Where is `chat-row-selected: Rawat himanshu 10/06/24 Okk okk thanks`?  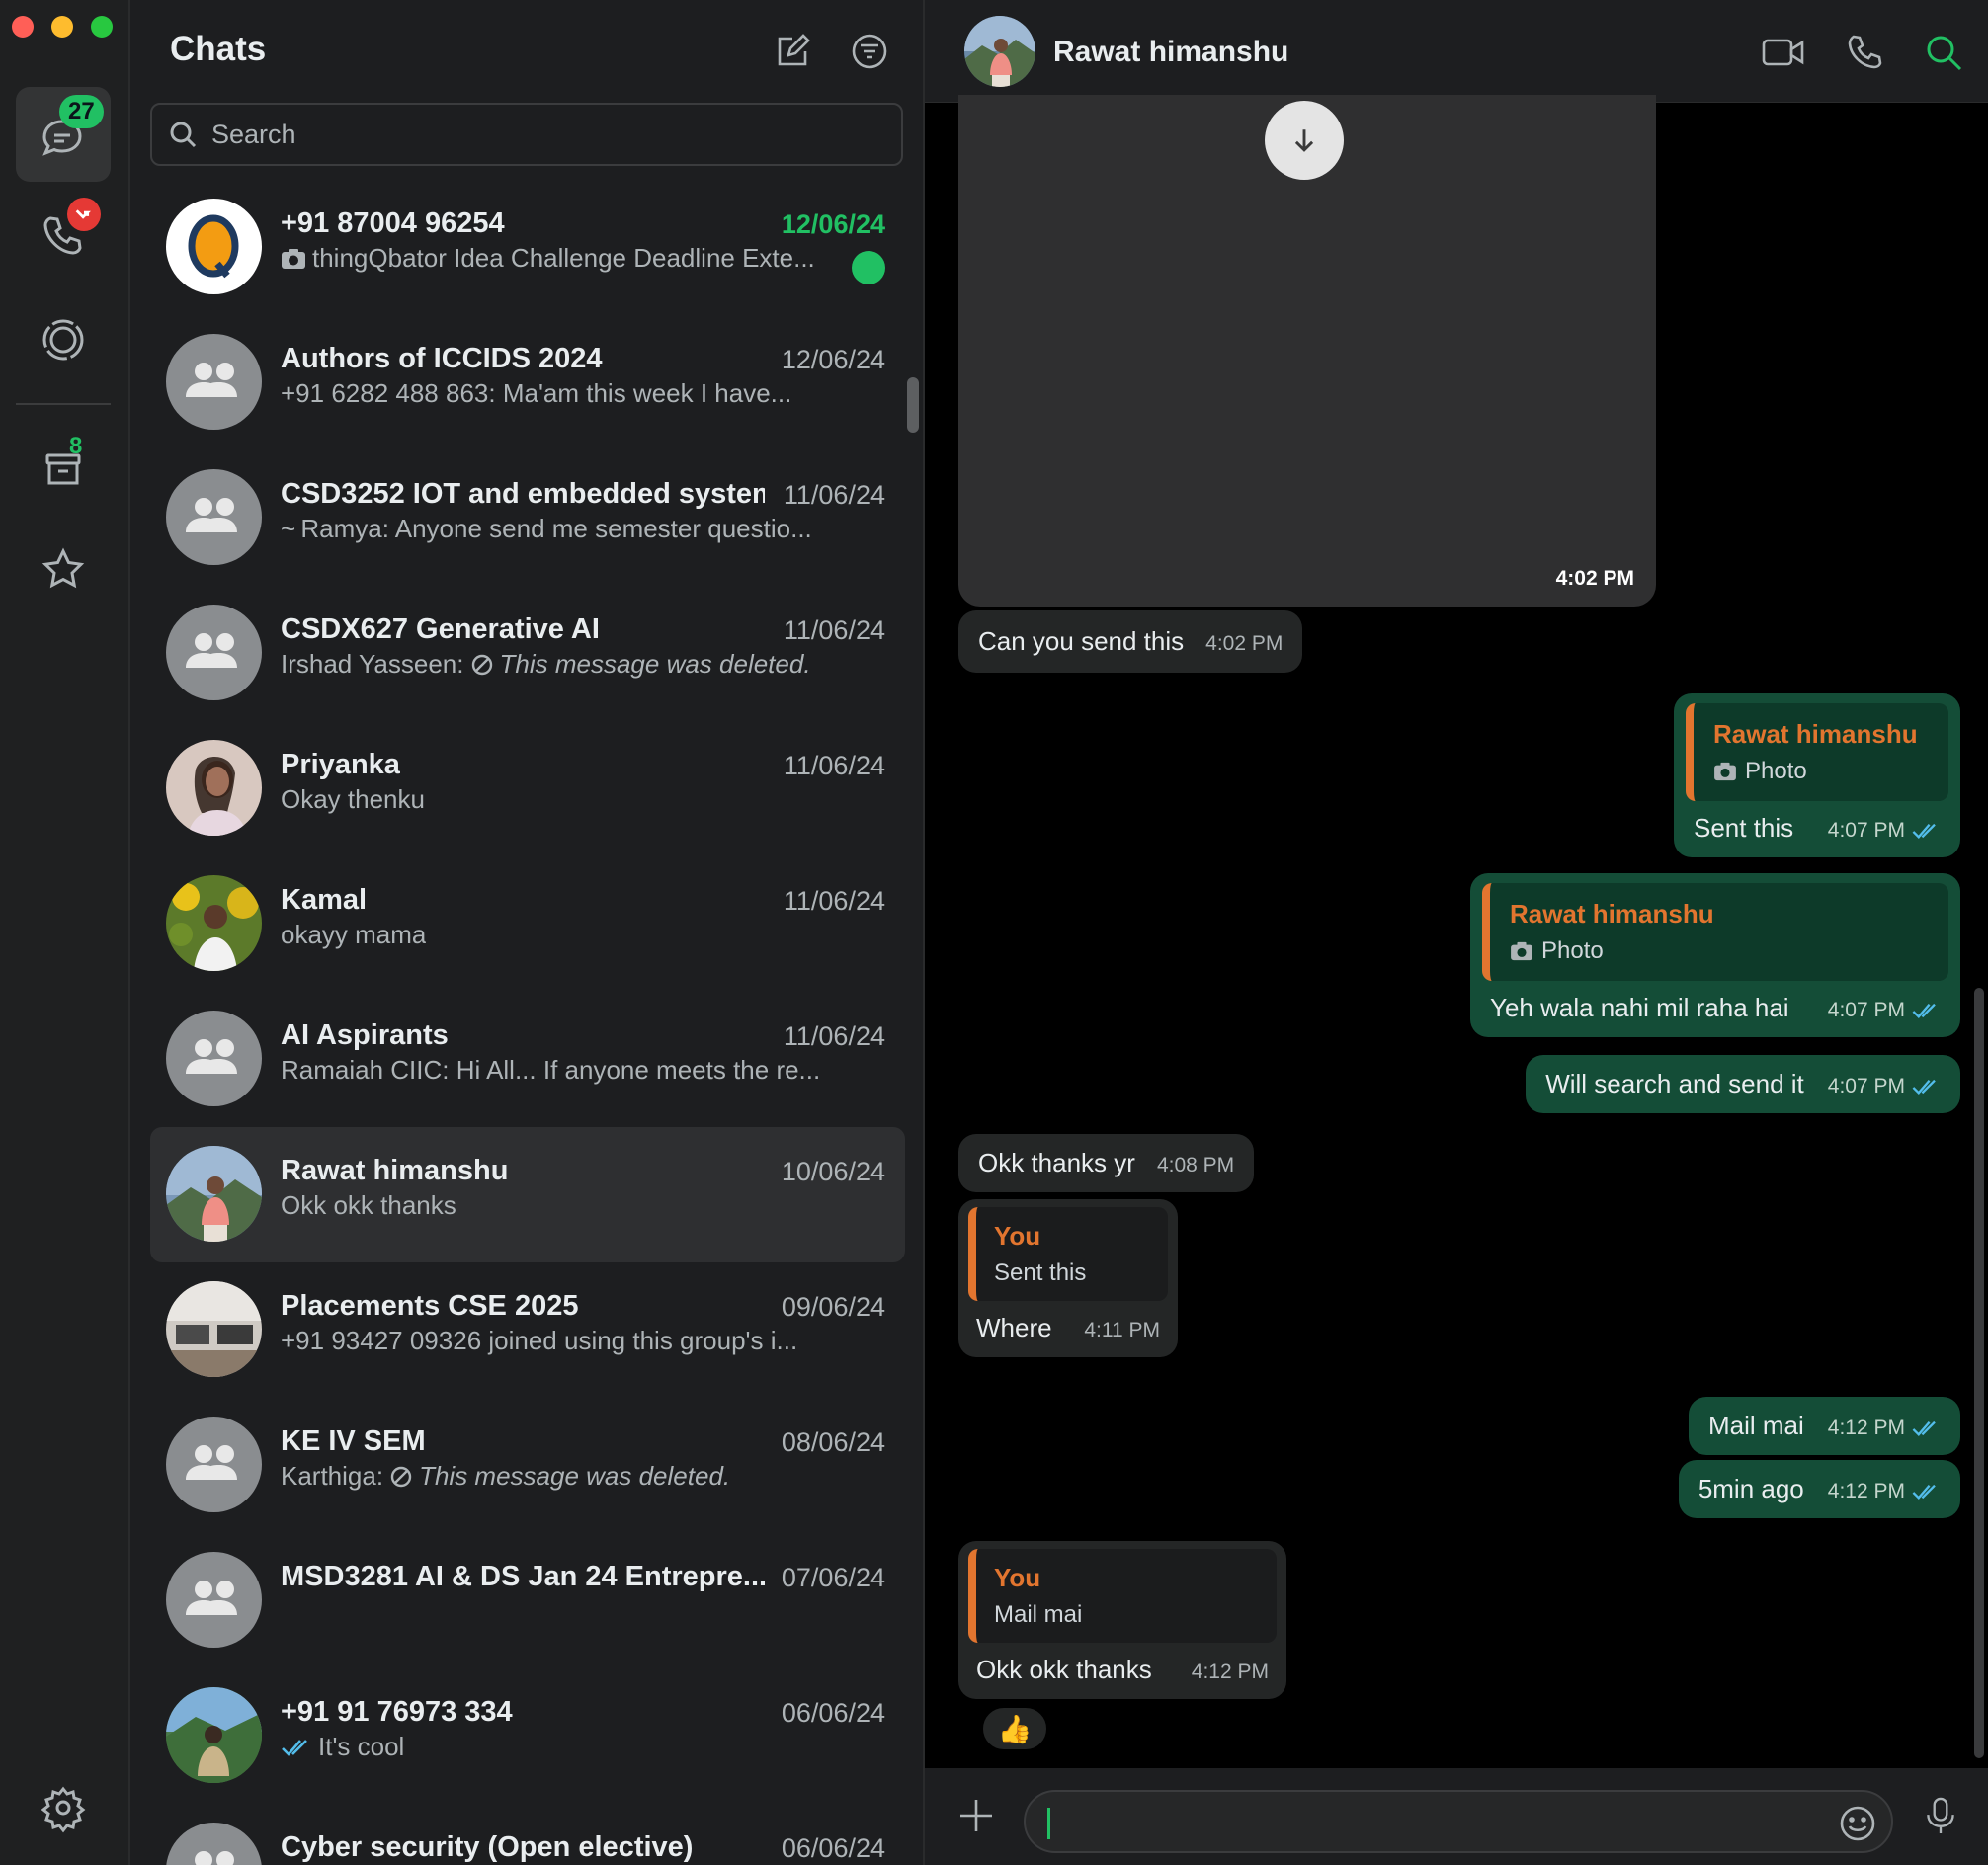
chat-row-selected: Rawat himanshu 10/06/24 Okk okk thanks is located at coordinates (527, 1194).